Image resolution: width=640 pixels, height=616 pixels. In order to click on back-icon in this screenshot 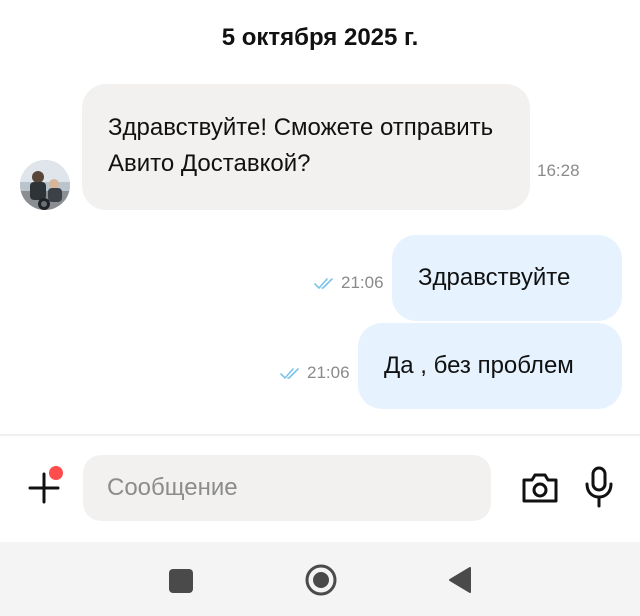, I will do `click(460, 580)`.